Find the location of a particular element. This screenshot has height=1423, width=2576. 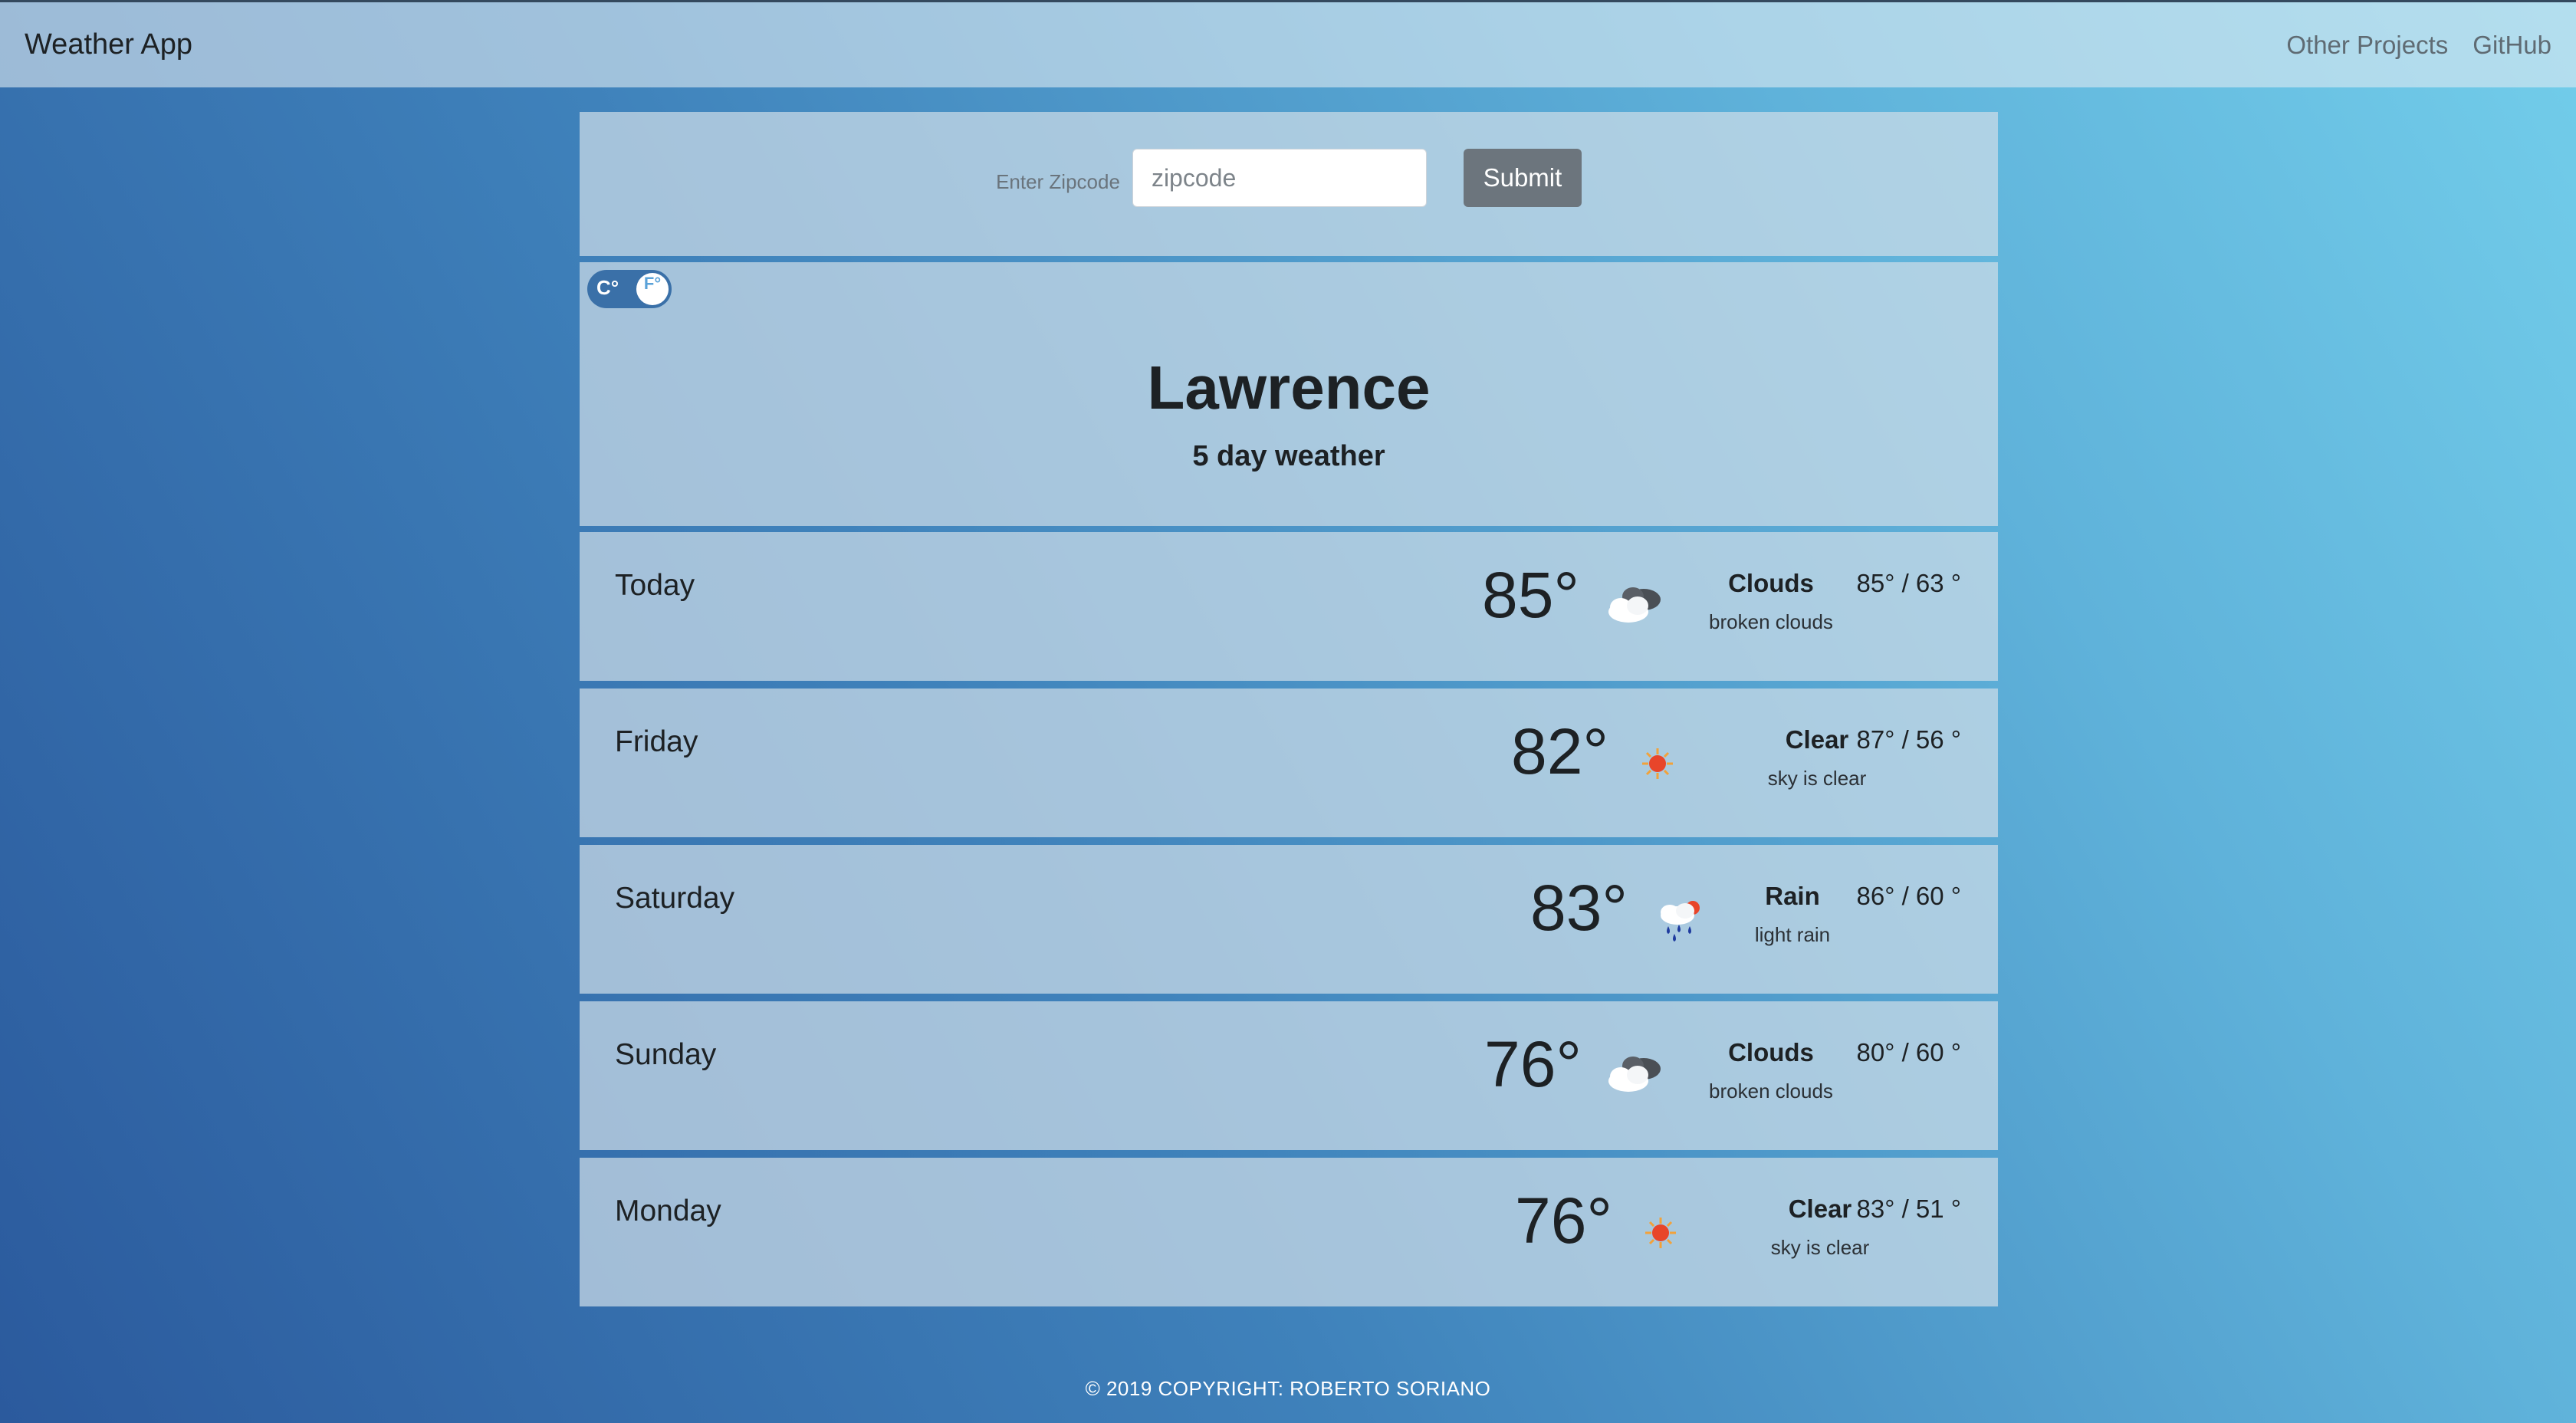

submit-button: Submit is located at coordinates (1522, 178).